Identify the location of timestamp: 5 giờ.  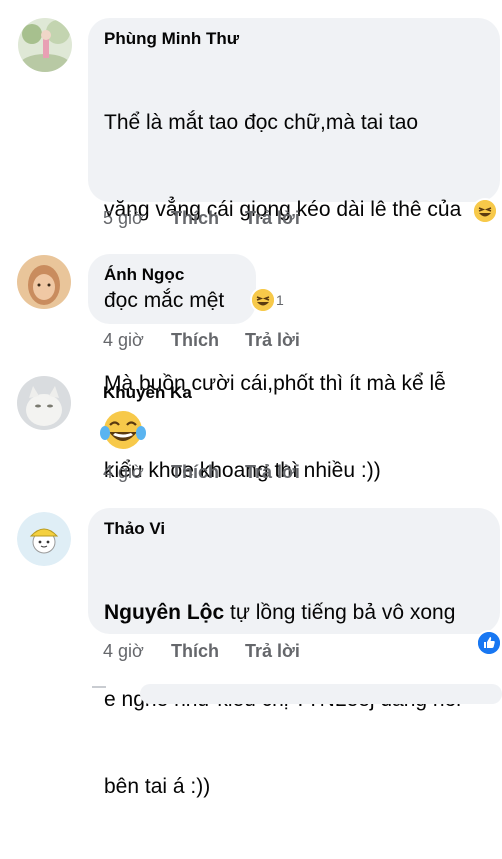
(137, 218).